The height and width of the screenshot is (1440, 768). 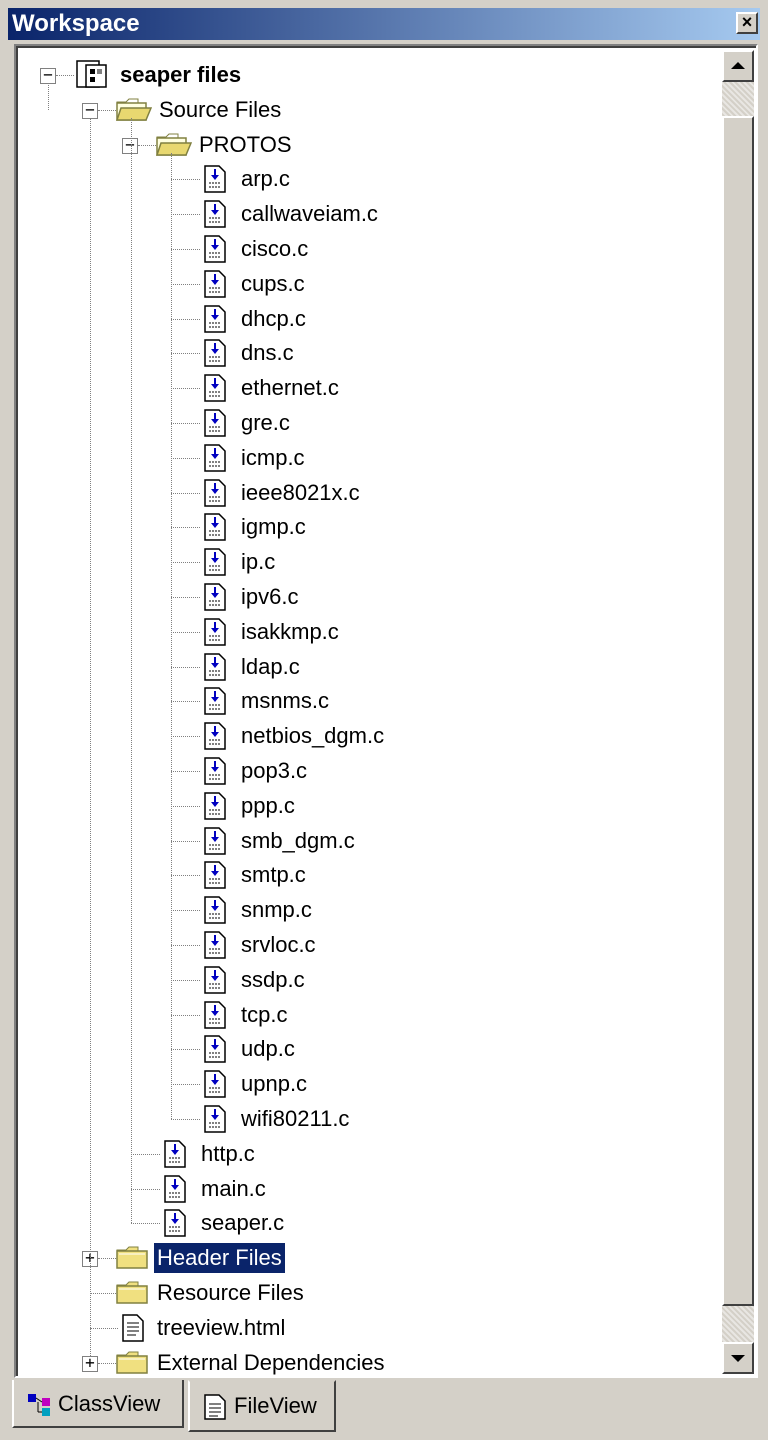 What do you see at coordinates (290, 388) in the screenshot?
I see `tree-file-item: ethernet.c` at bounding box center [290, 388].